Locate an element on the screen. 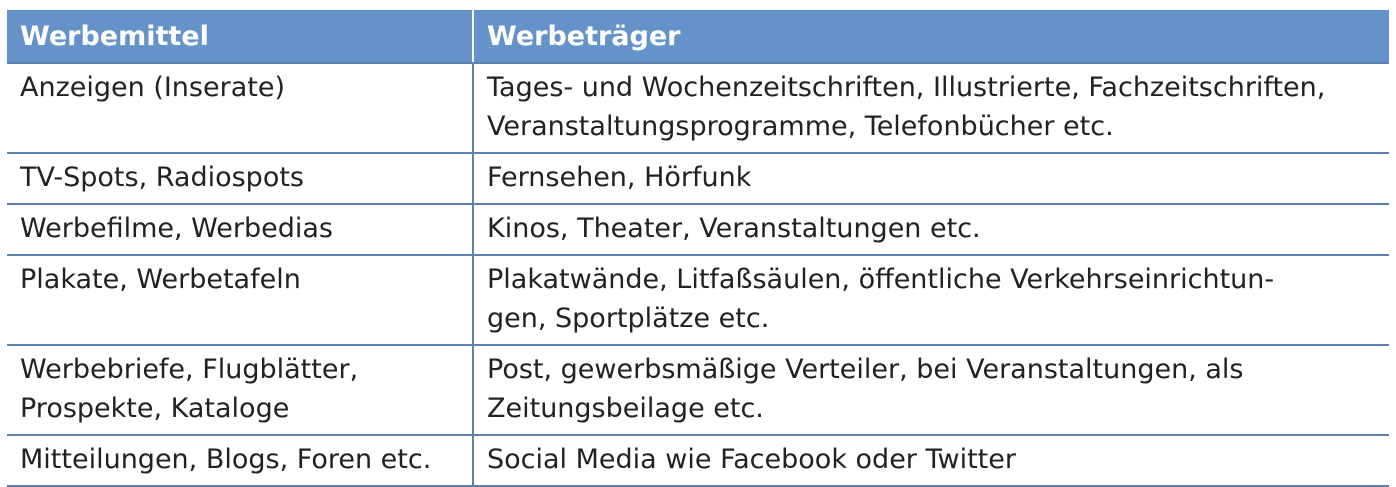 The height and width of the screenshot is (487, 1396). cell-werbemittel: Werbefilme, Werbedias is located at coordinates (240, 230).